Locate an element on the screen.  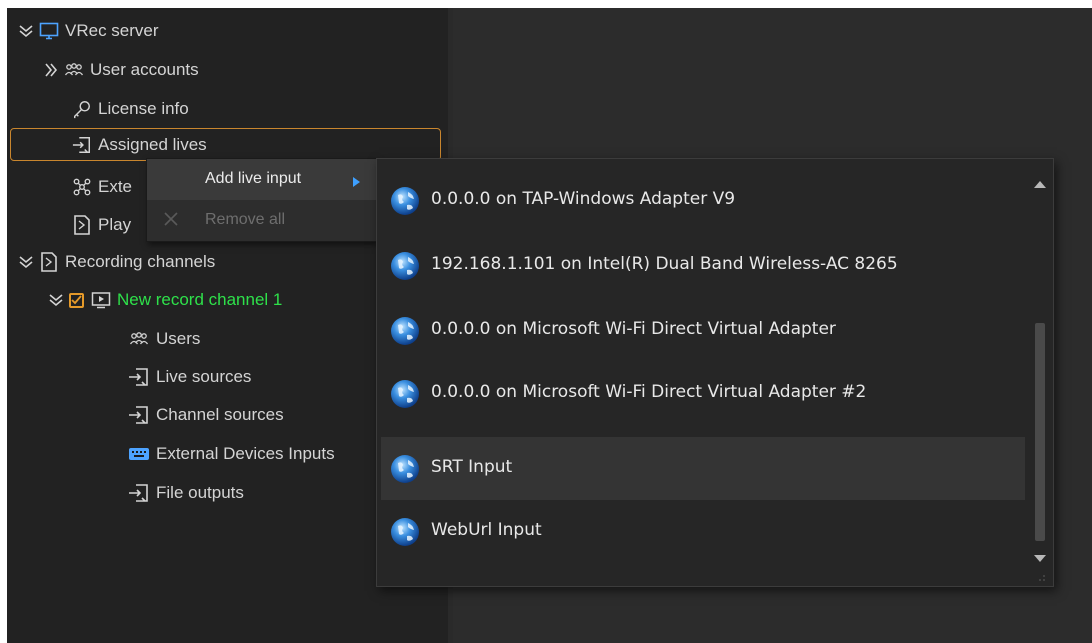
tree-root-vrec-server: VRec server is located at coordinates (88, 31).